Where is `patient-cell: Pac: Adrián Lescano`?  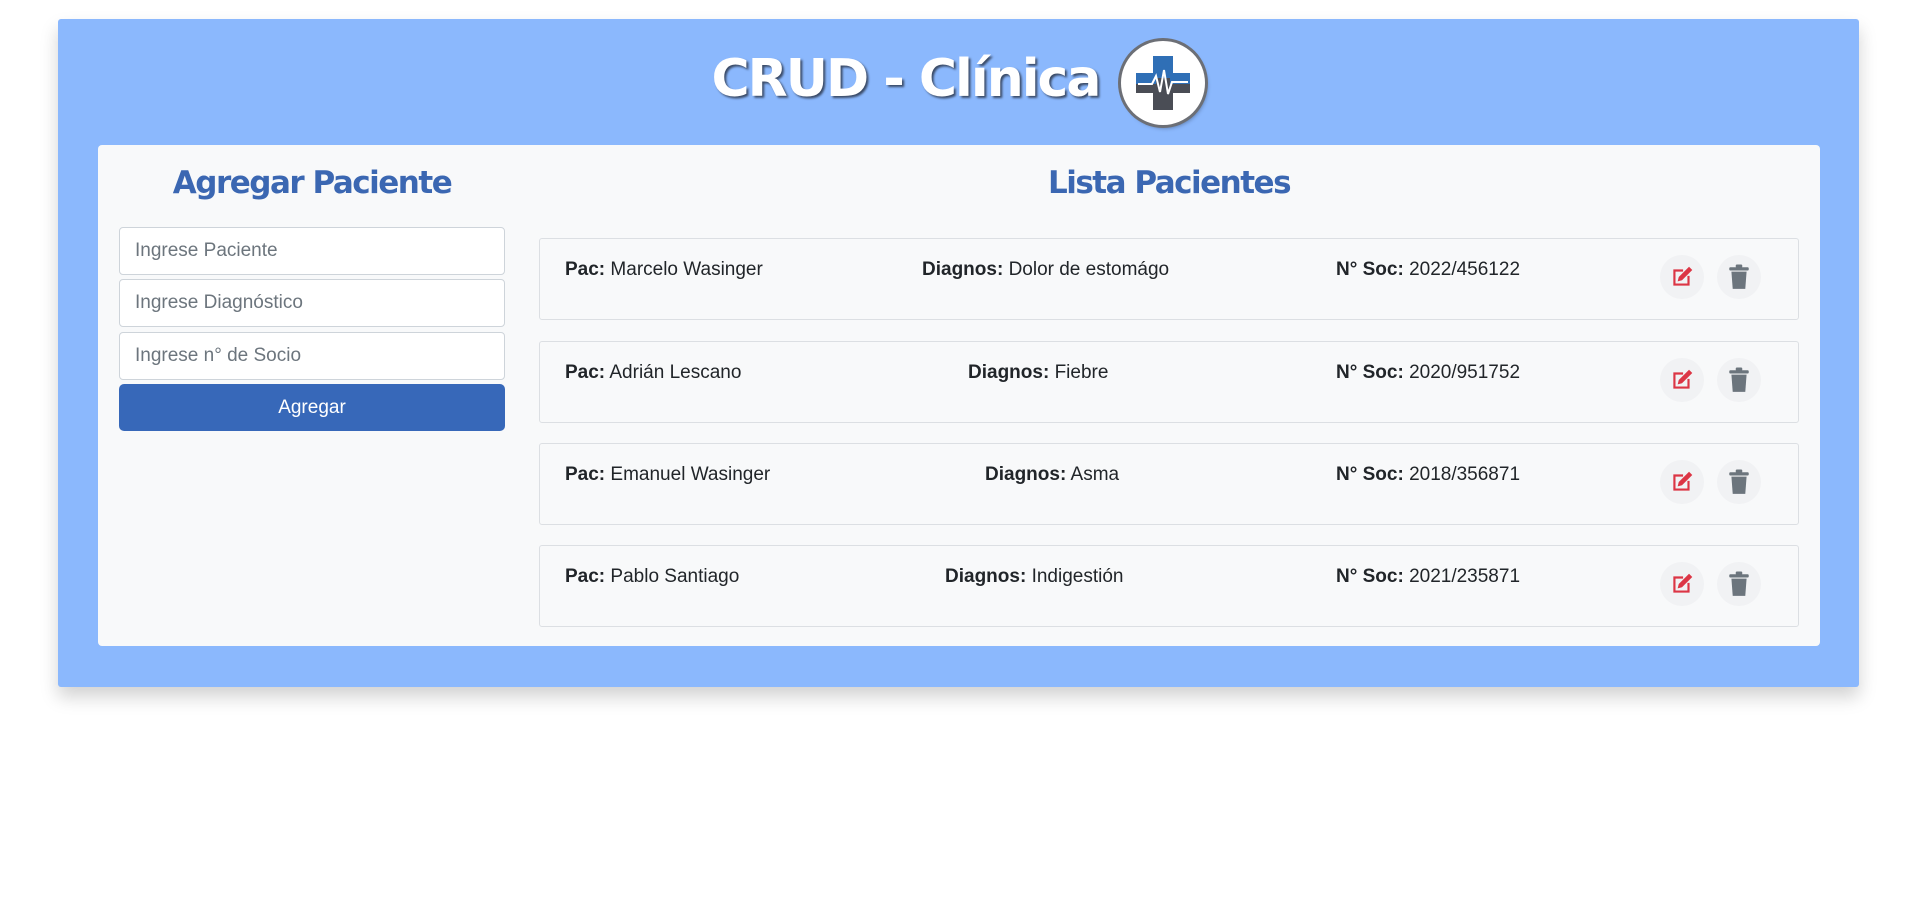 patient-cell: Pac: Adrián Lescano is located at coordinates (653, 373).